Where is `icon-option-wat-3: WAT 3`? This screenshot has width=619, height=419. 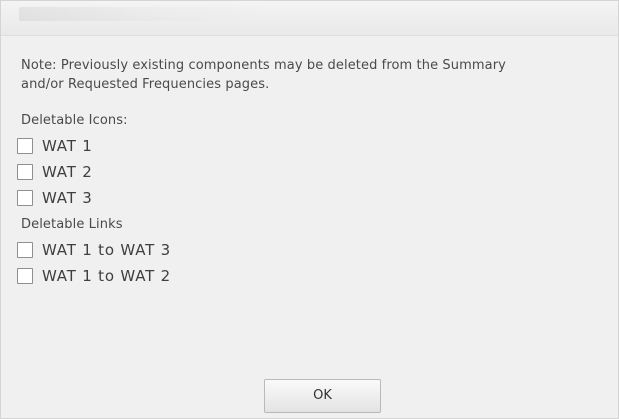 icon-option-wat-3: WAT 3 is located at coordinates (309, 198).